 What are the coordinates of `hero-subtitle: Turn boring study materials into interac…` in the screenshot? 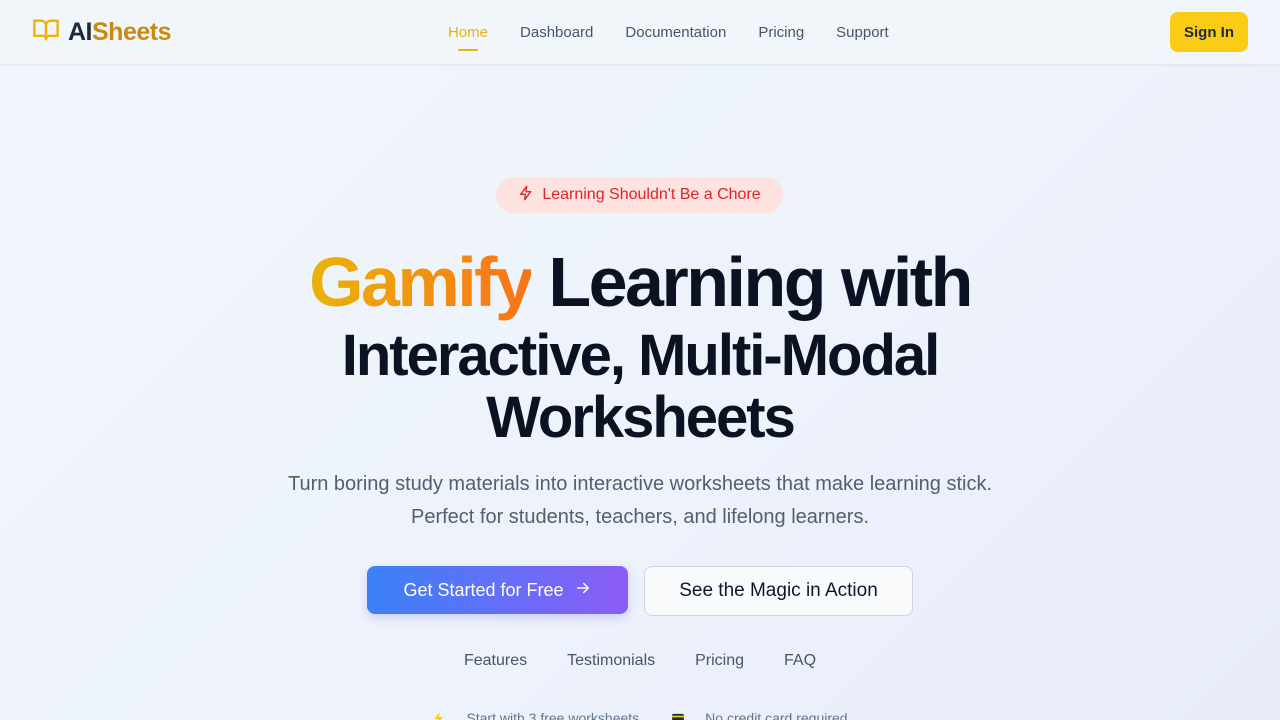 It's located at (639, 500).